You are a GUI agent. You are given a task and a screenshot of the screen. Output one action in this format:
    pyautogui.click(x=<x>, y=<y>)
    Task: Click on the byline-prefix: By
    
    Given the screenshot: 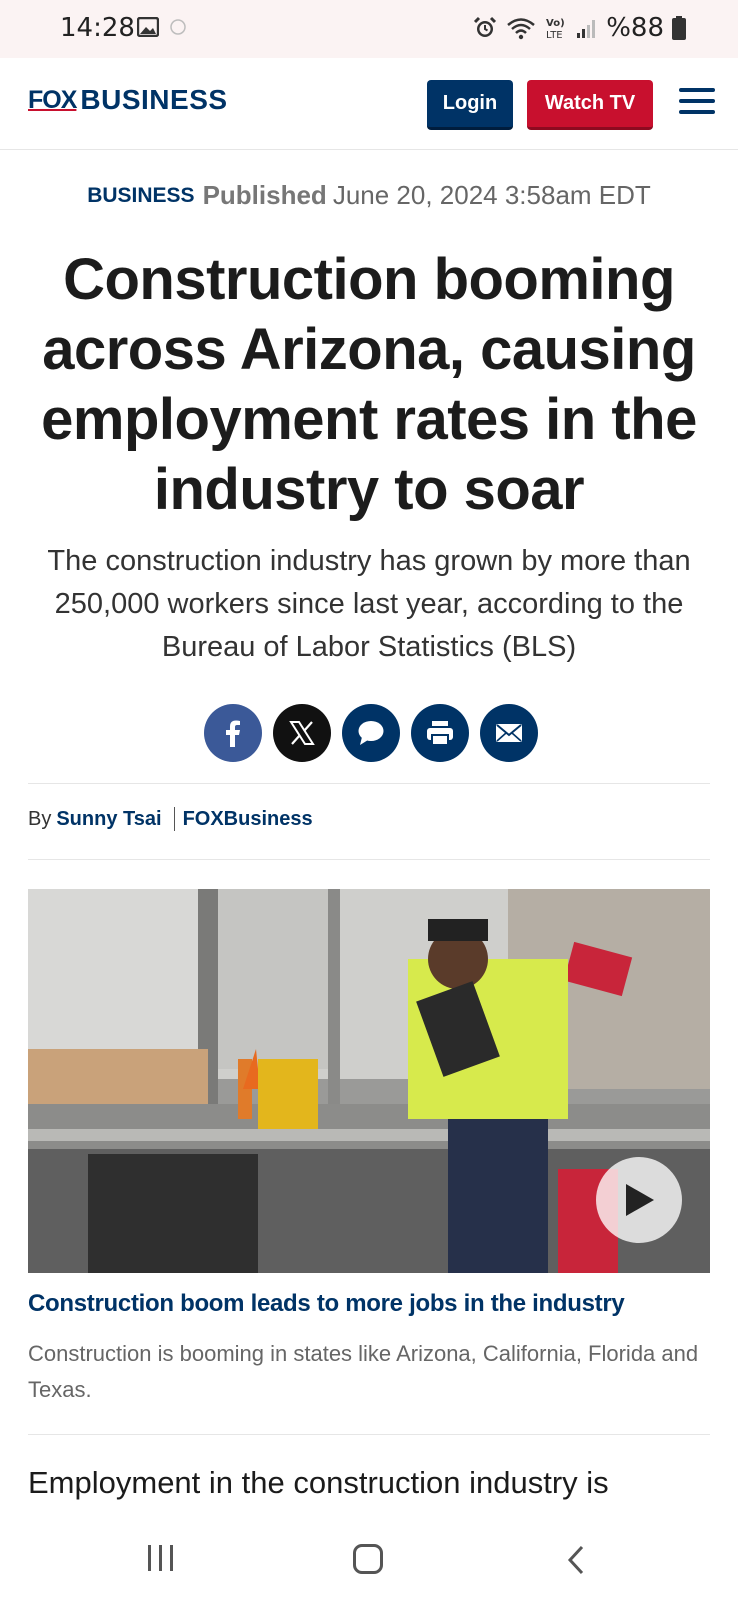 What is the action you would take?
    pyautogui.click(x=40, y=818)
    